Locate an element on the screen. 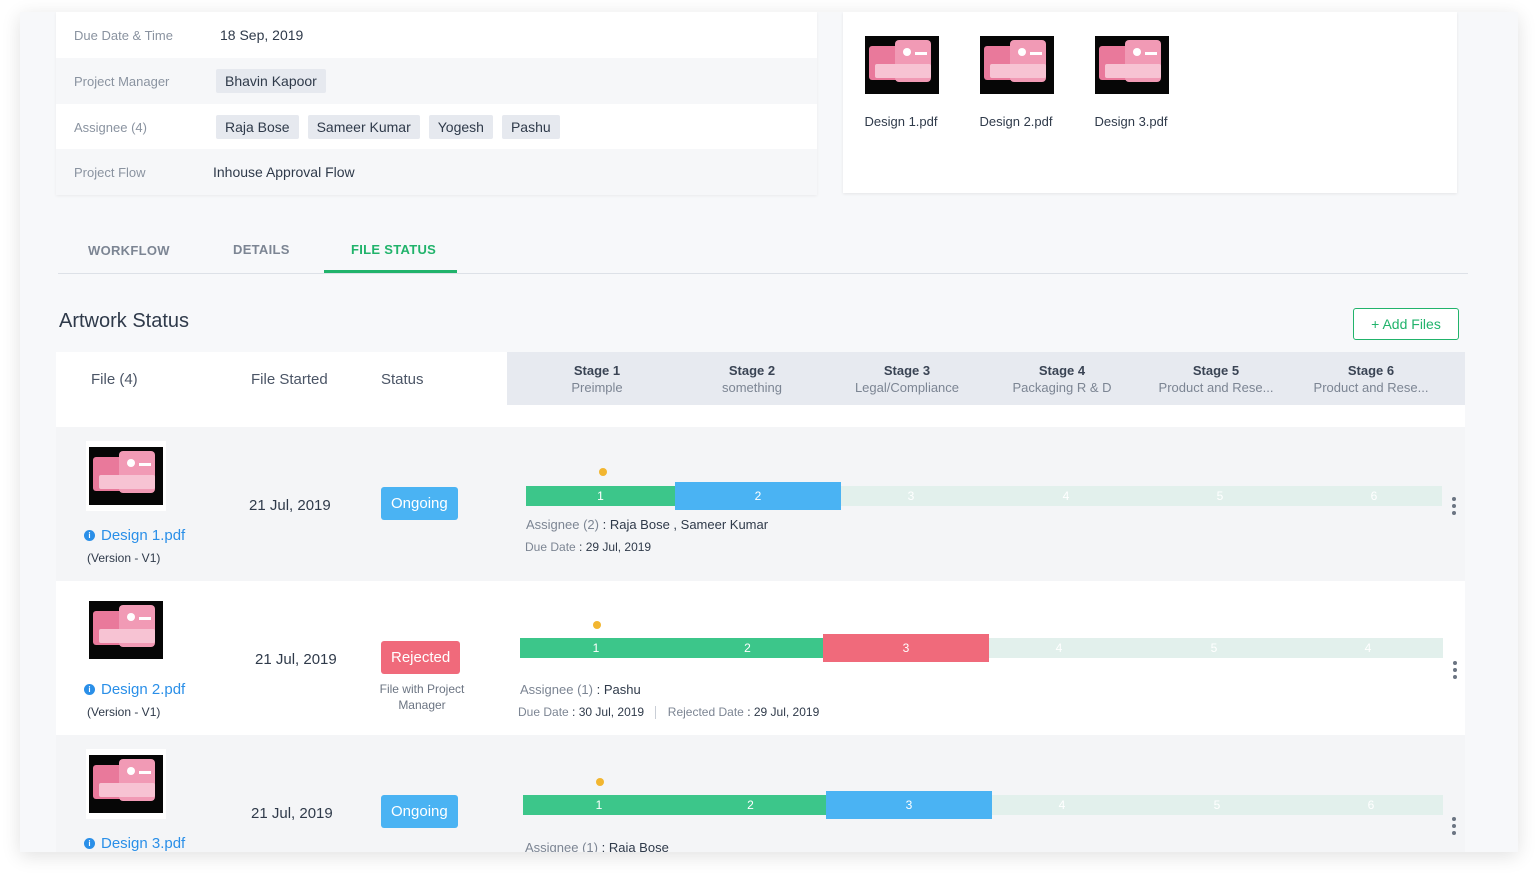  file-link: i Design 1.pdf is located at coordinates (134, 535).